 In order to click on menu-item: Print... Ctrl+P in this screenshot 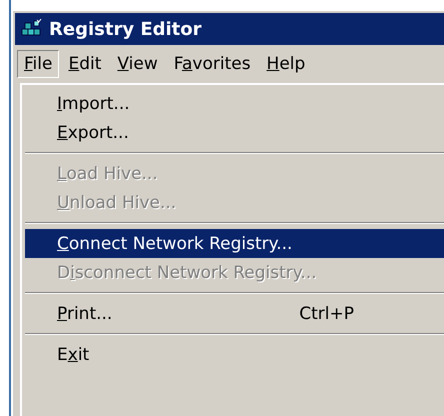, I will do `click(234, 313)`.